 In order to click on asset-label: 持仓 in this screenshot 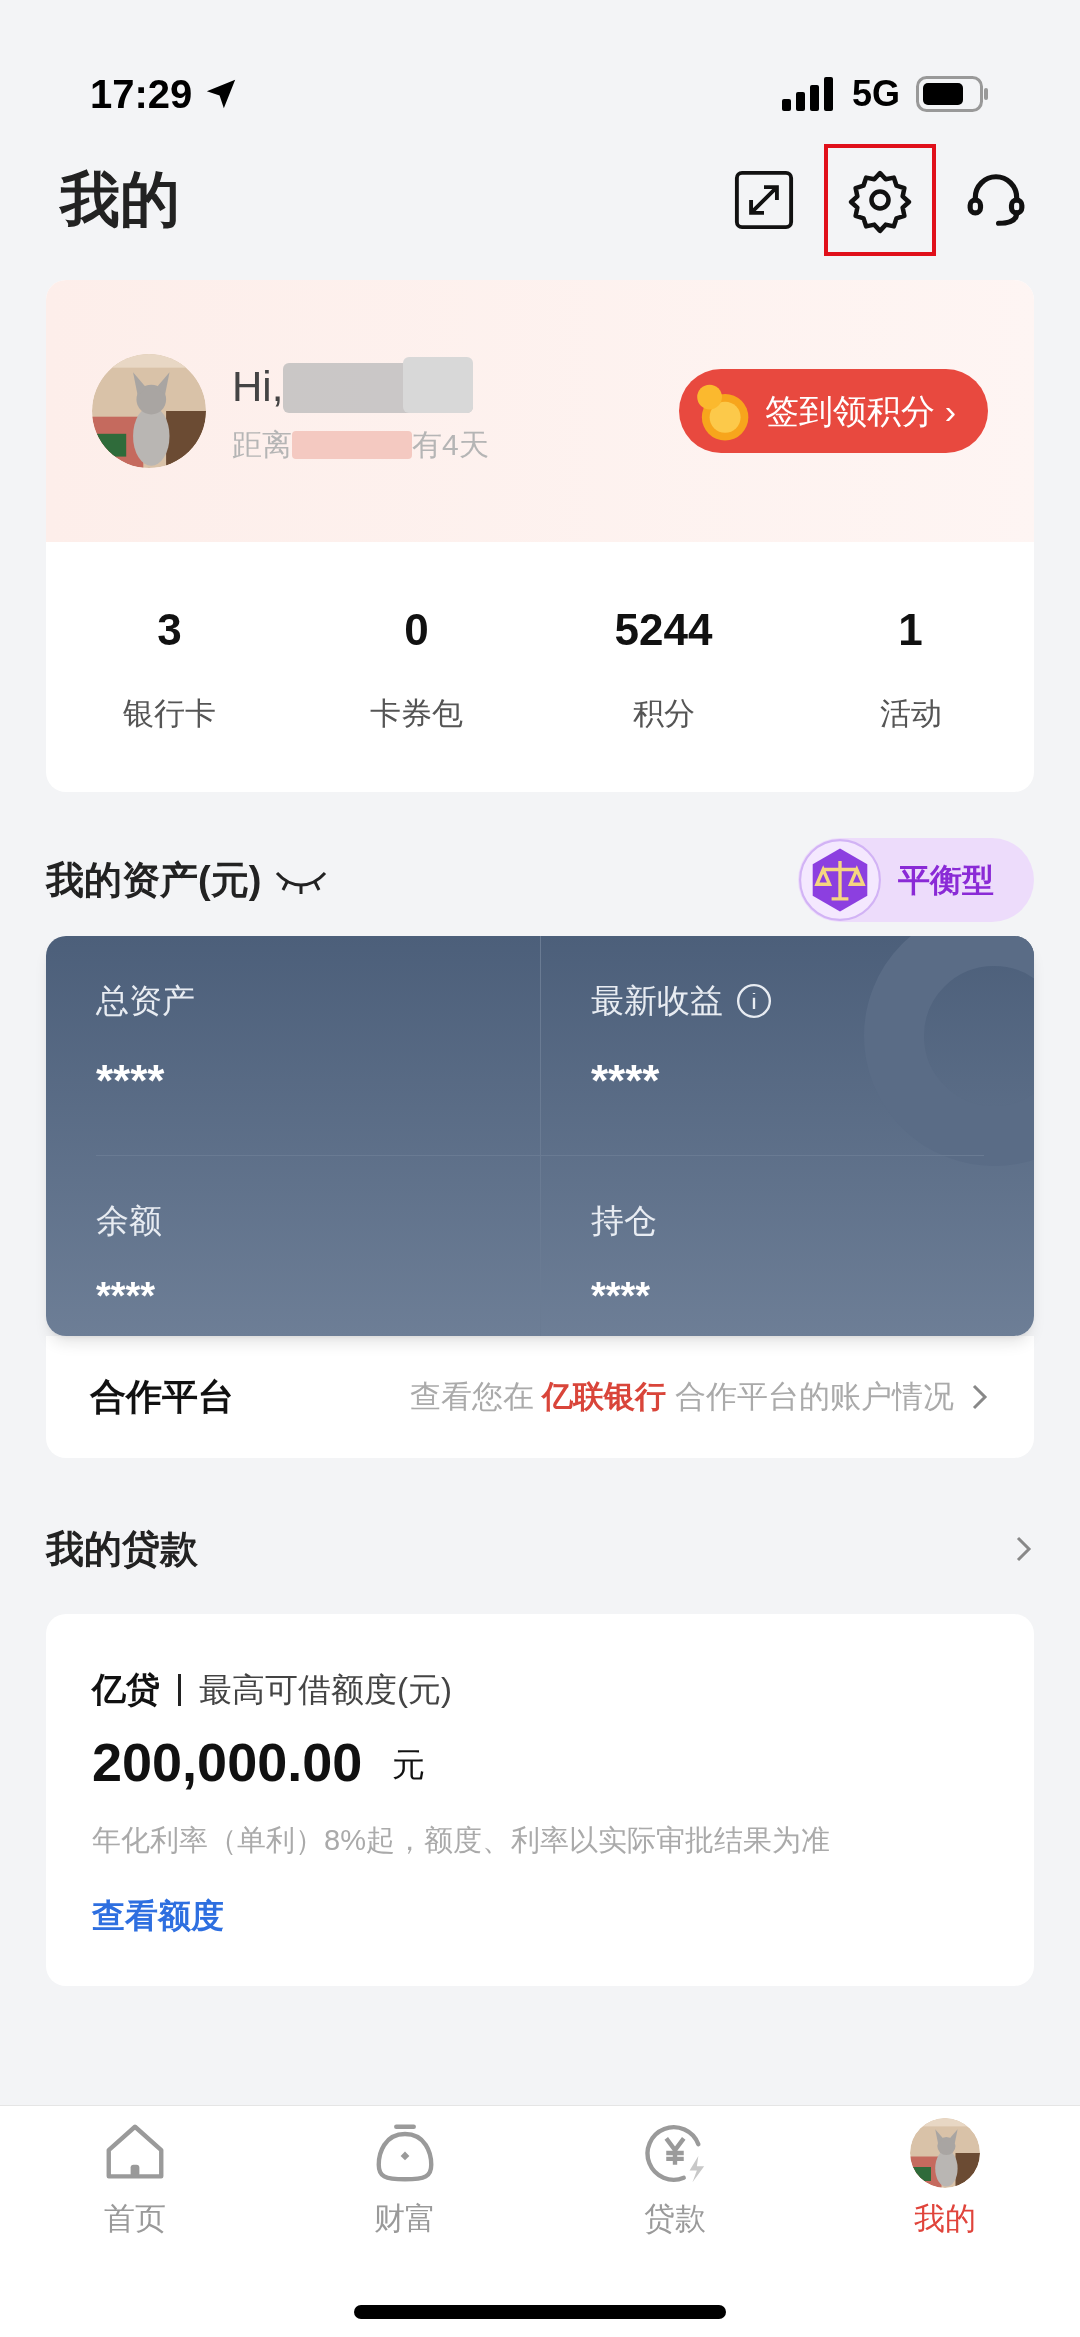, I will do `click(624, 1221)`.